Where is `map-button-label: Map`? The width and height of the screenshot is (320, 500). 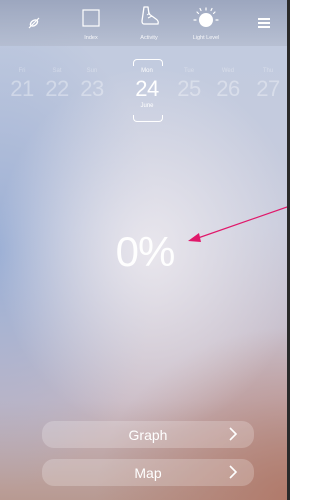
map-button-label: Map is located at coordinates (148, 473).